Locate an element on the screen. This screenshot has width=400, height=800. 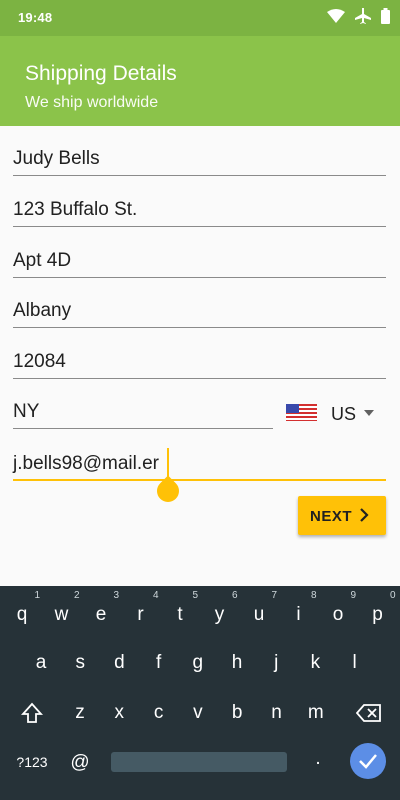
state-field: NY is located at coordinates (143, 409).